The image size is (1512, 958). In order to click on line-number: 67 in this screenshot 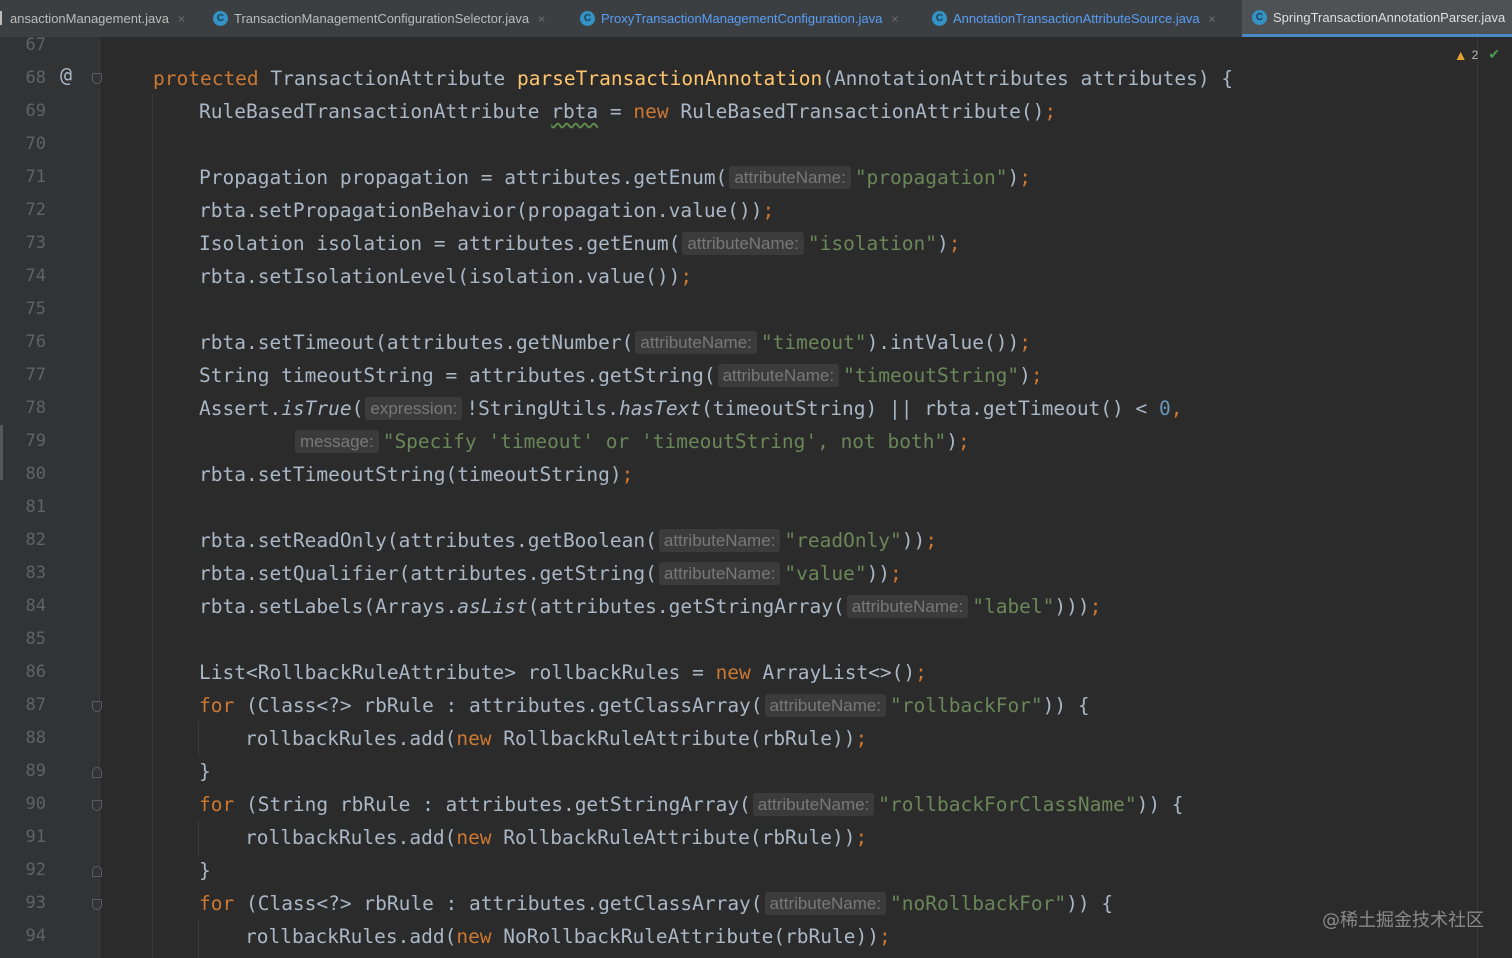, I will do `click(35, 45)`.